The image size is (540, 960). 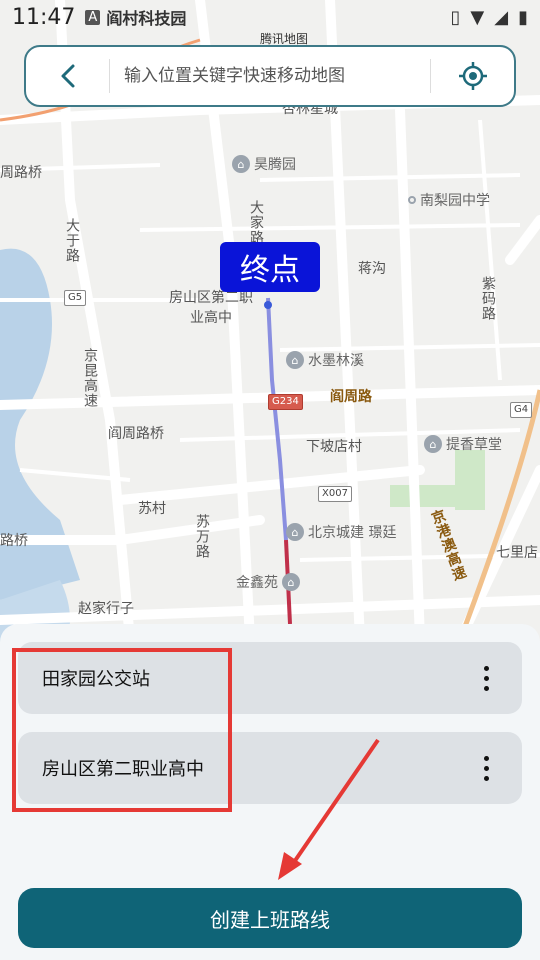 I want to click on signal-icon: ◢, so click(x=501, y=17).